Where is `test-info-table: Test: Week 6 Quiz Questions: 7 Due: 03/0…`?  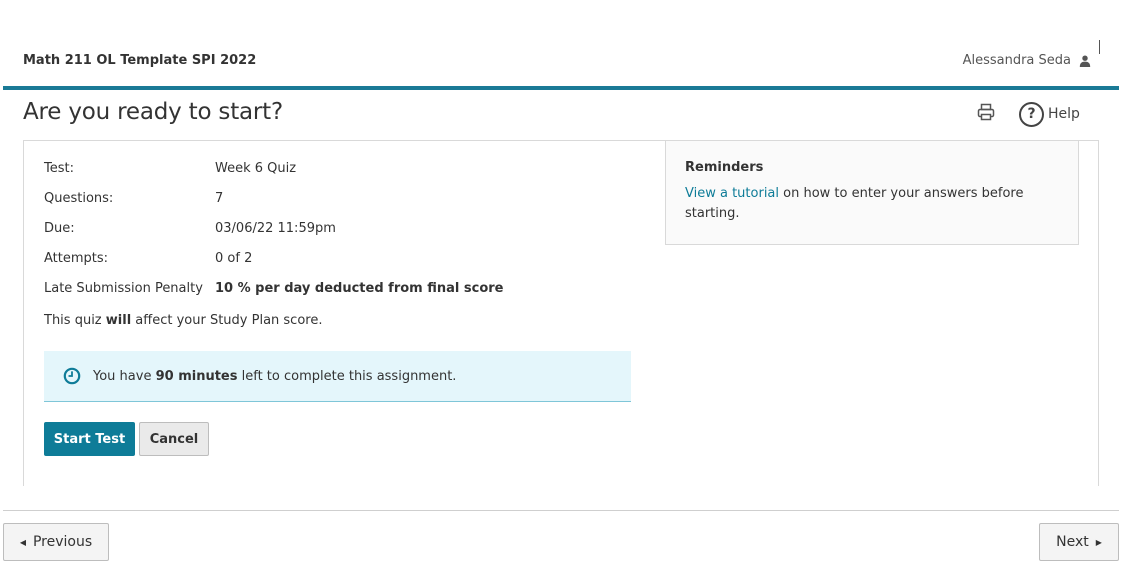
test-info-table: Test: Week 6 Quiz Questions: 7 Due: 03/0… is located at coordinates (273, 236).